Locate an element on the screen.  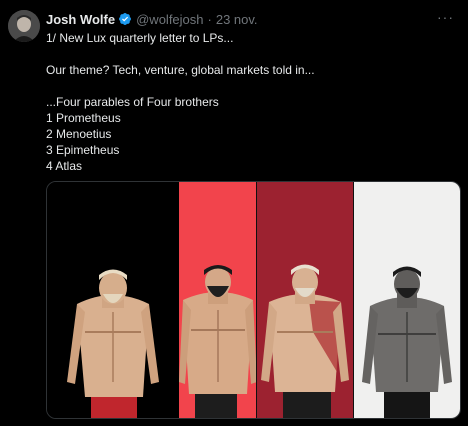
text-line: 4 Atlas is located at coordinates (64, 166).